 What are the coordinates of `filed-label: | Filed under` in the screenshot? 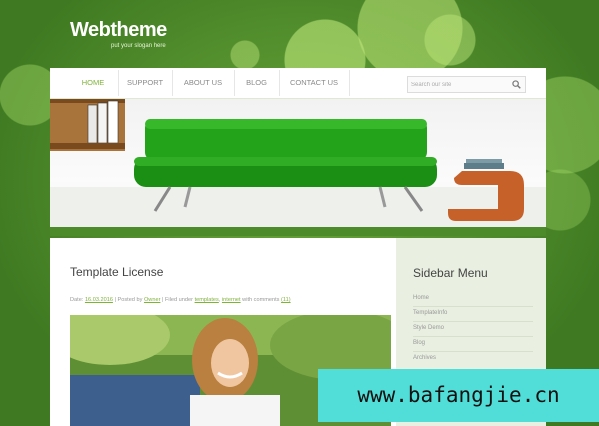 It's located at (177, 300).